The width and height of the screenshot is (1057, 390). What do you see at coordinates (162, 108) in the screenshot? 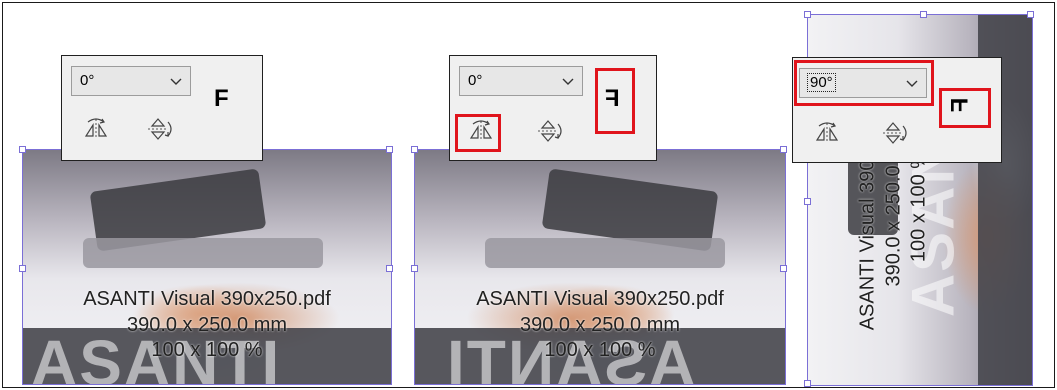
I see `rotation-panel-1: 0° F` at bounding box center [162, 108].